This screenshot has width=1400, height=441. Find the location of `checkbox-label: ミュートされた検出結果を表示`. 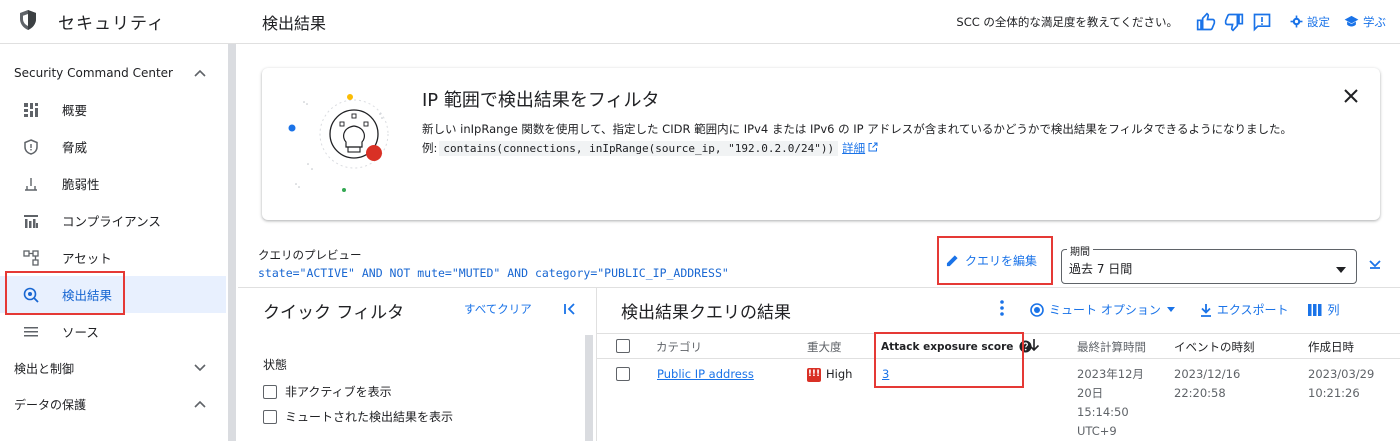

checkbox-label: ミュートされた検出結果を表示 is located at coordinates (369, 417).